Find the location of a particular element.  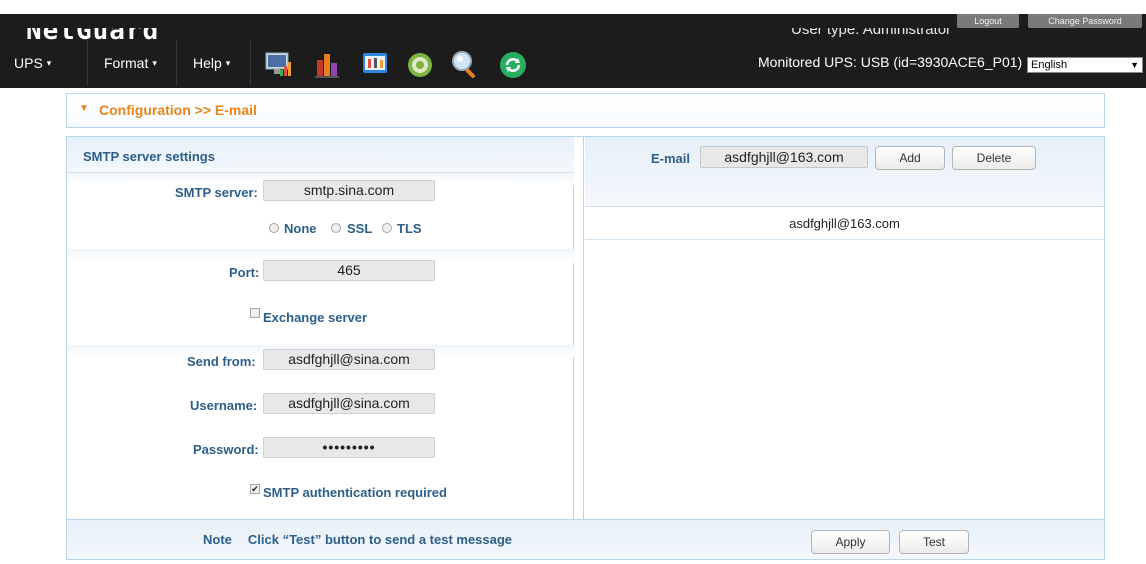

smtp-auth-label: SMTP authentication required is located at coordinates (355, 492).